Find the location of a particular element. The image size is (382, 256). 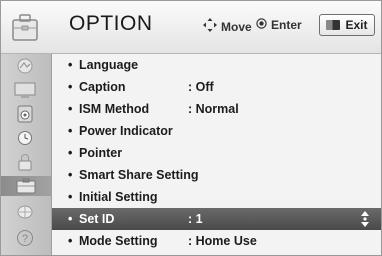

lock-icon is located at coordinates (25, 162).